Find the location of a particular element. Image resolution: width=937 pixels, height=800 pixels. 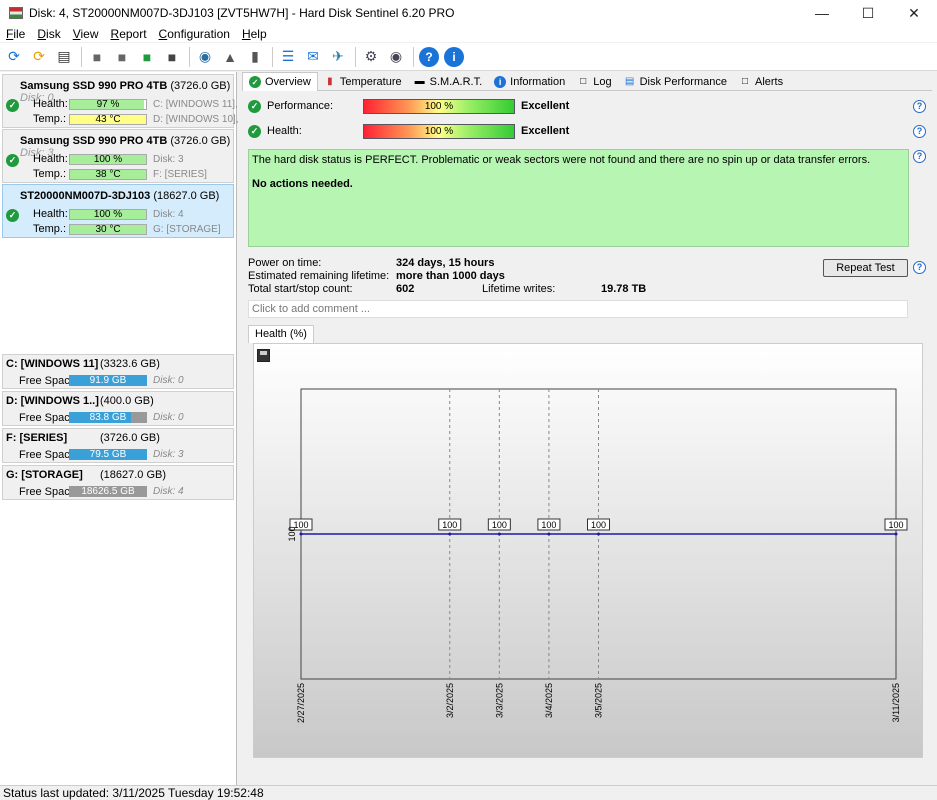

x-tick-label: 3/2/2025 is located at coordinates (450, 700).